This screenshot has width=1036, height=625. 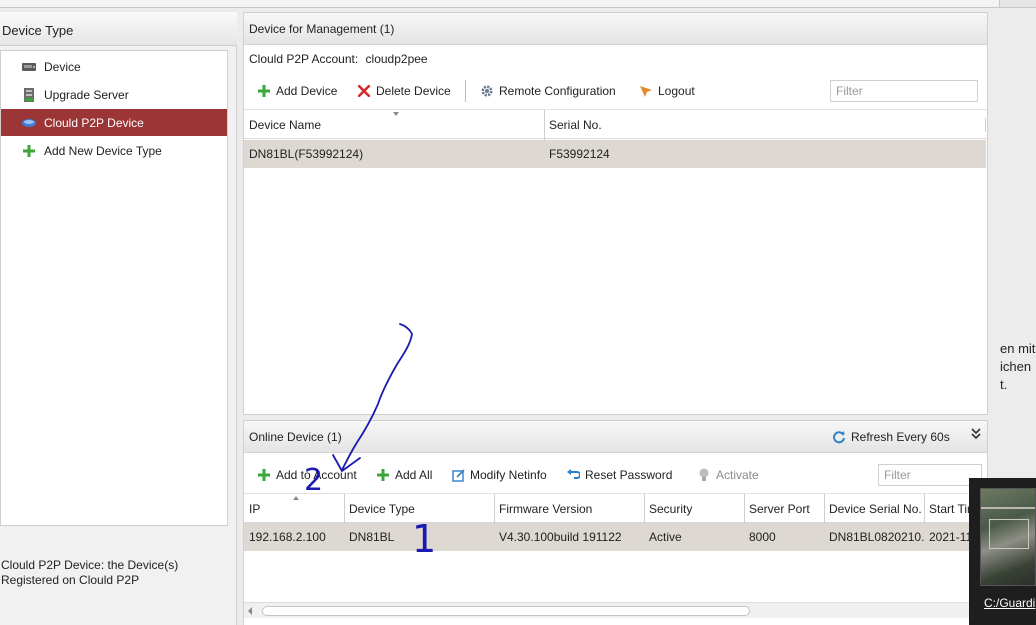 I want to click on column-header-server-port: Server Port, so click(x=784, y=509).